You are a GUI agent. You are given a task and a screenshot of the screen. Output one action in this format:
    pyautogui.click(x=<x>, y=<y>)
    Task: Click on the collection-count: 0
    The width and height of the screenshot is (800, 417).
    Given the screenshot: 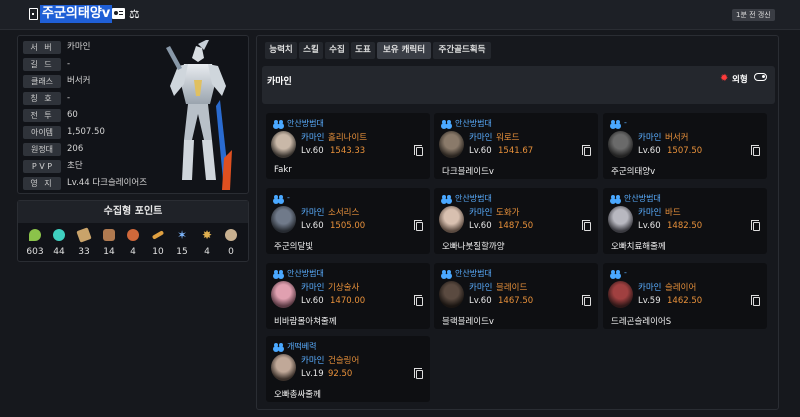 What is the action you would take?
    pyautogui.click(x=231, y=252)
    